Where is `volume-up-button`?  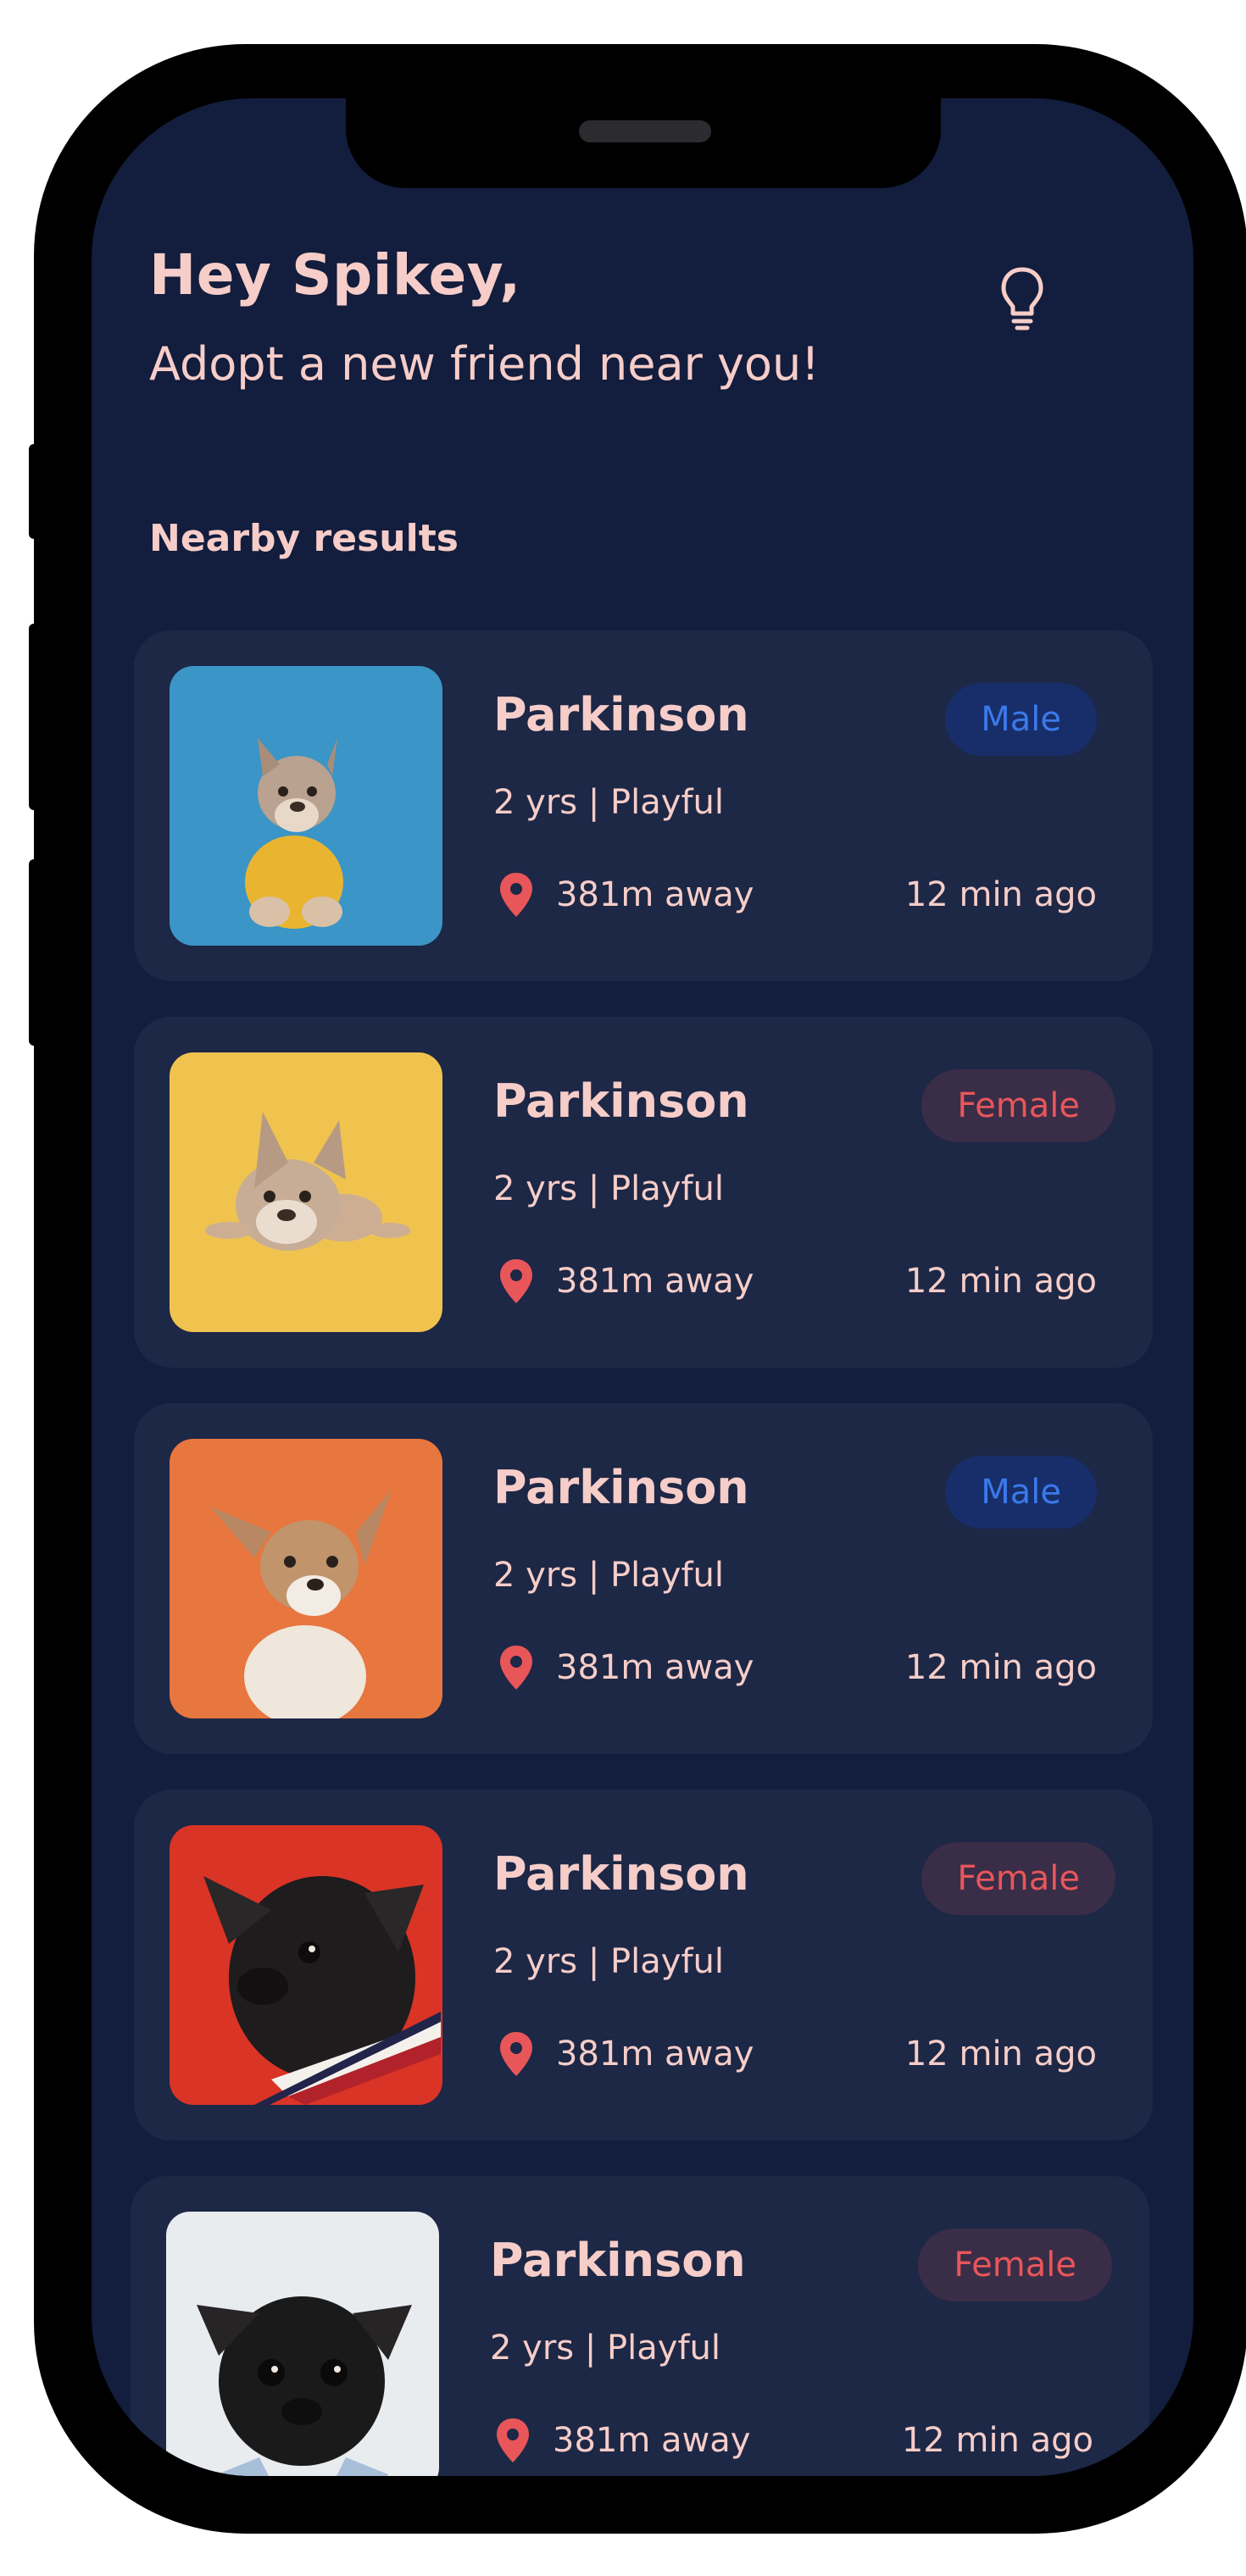
volume-up-button is located at coordinates (35, 717).